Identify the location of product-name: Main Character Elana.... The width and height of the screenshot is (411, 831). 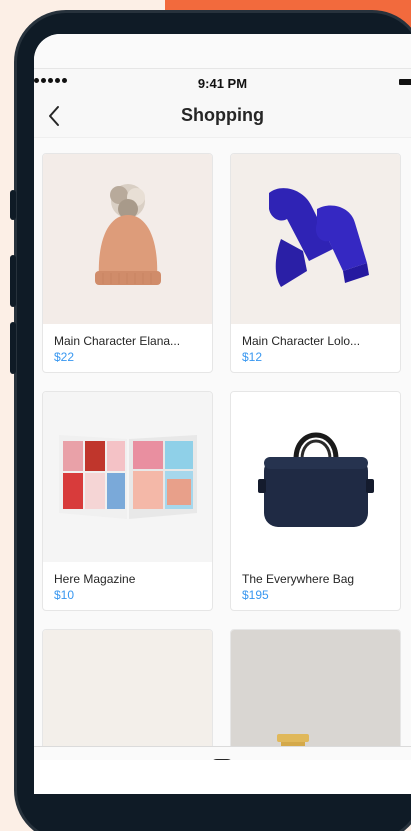
(117, 341).